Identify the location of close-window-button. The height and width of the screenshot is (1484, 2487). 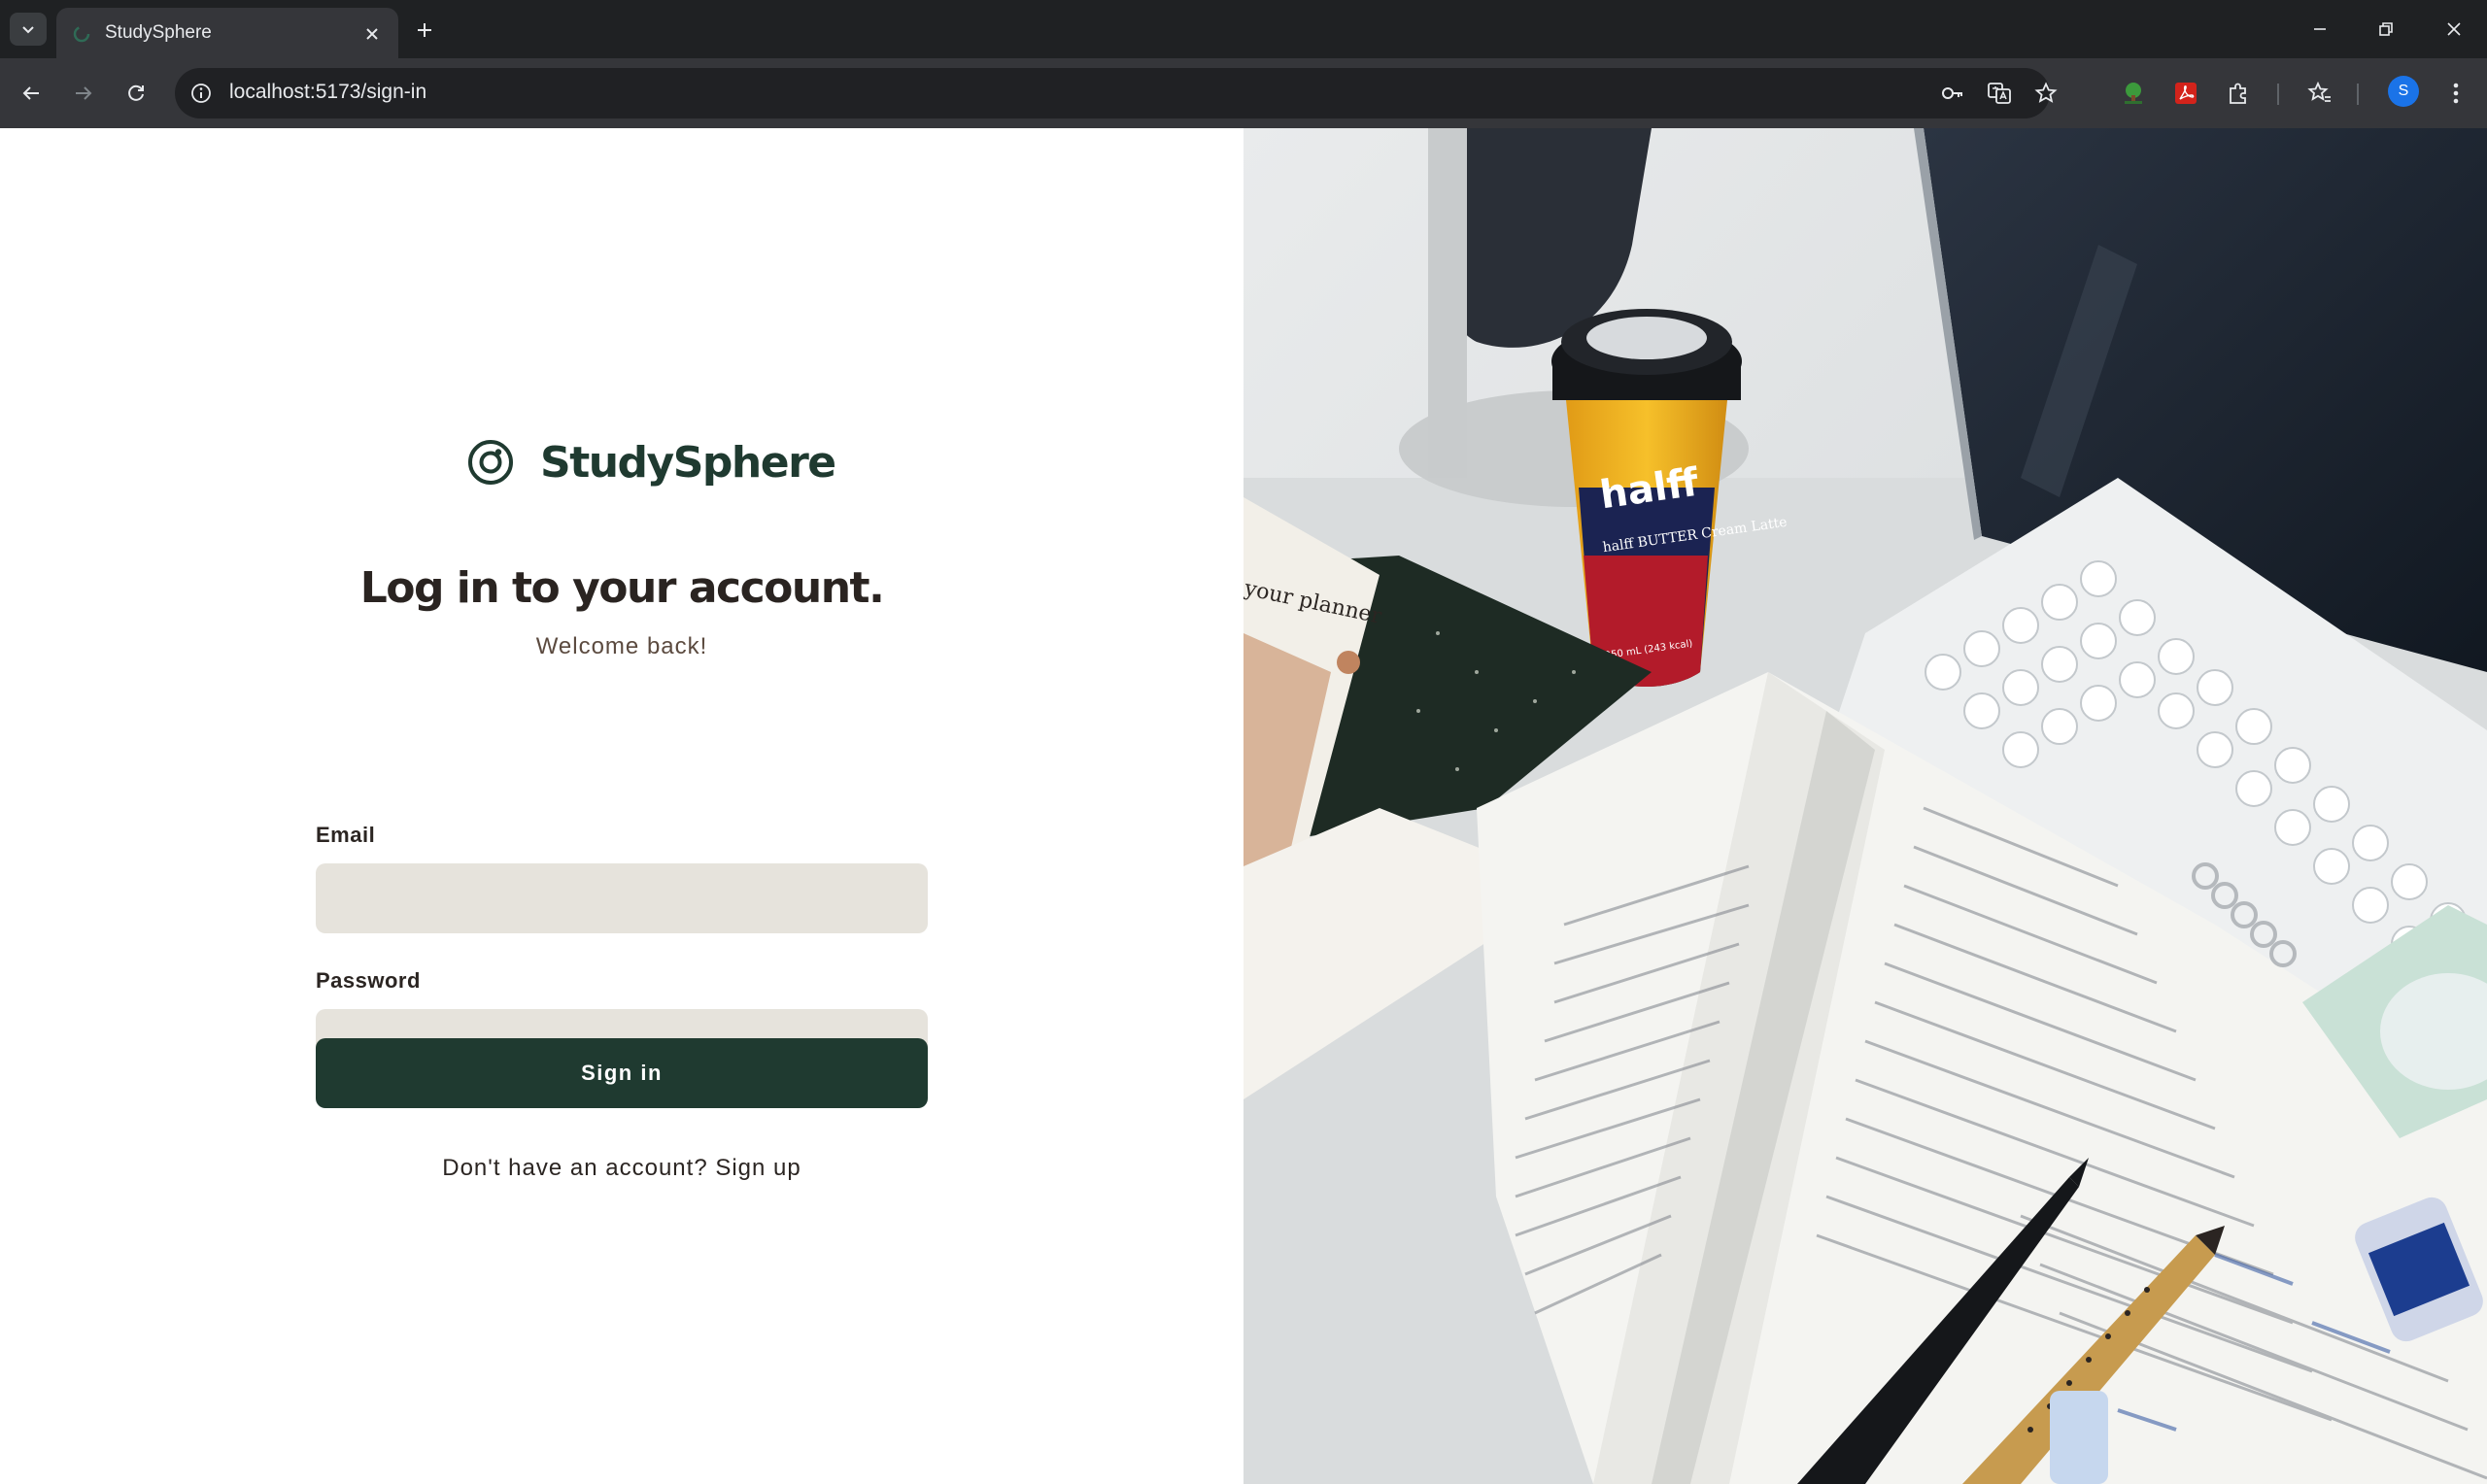
(2454, 29).